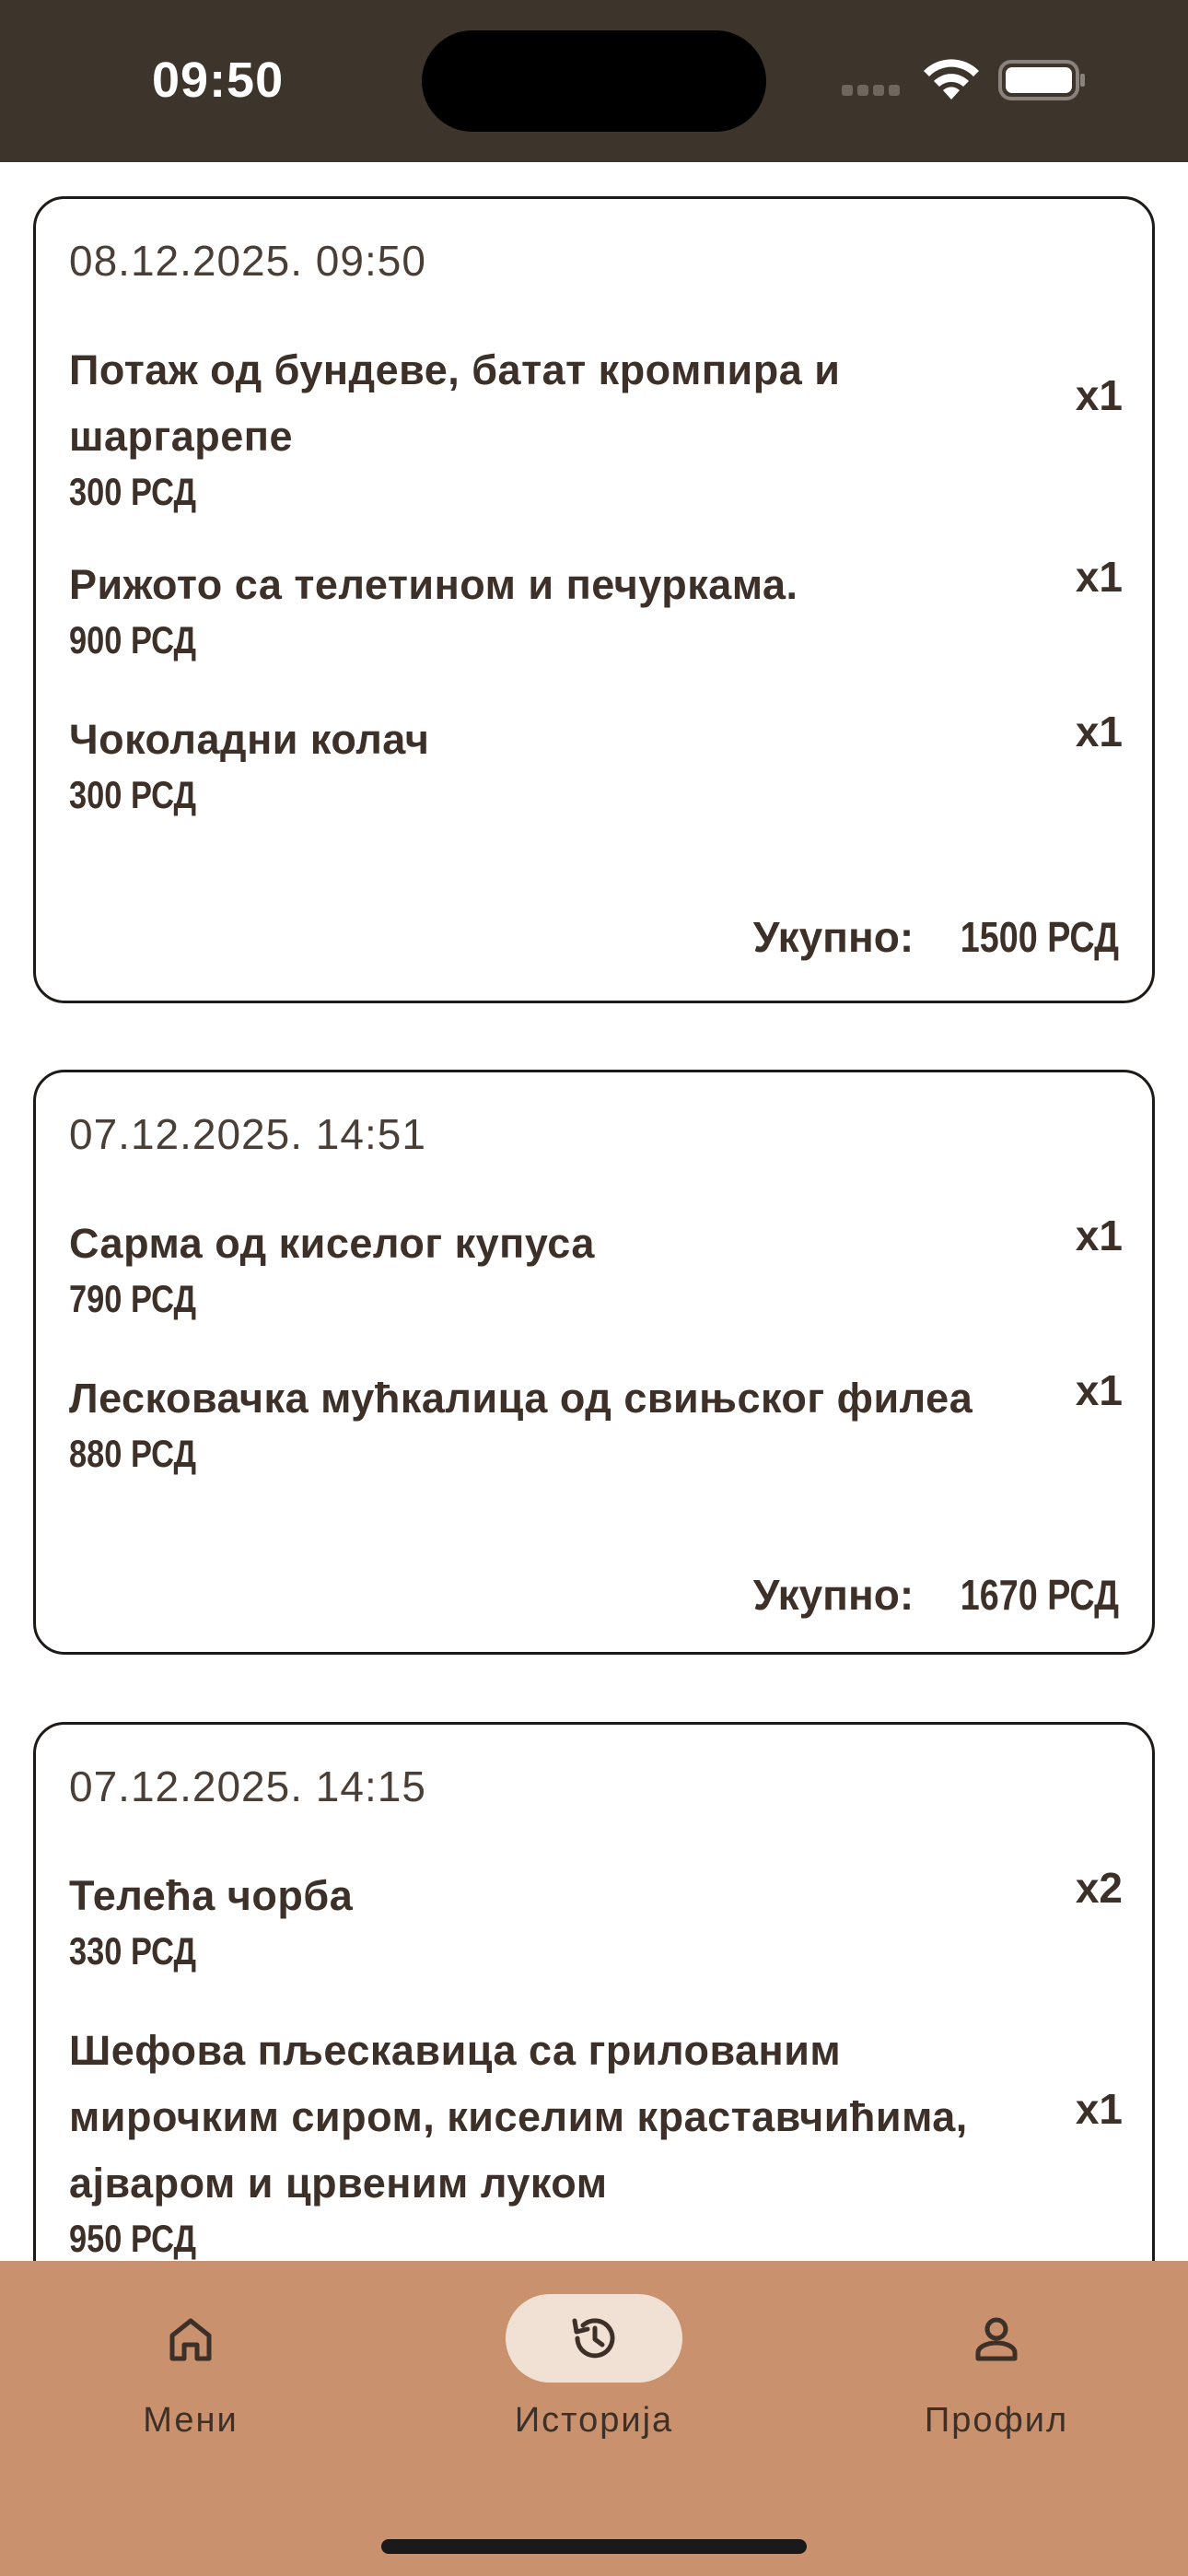  What do you see at coordinates (247, 1786) in the screenshot?
I see `order-date: 07.12.2025. 14:15` at bounding box center [247, 1786].